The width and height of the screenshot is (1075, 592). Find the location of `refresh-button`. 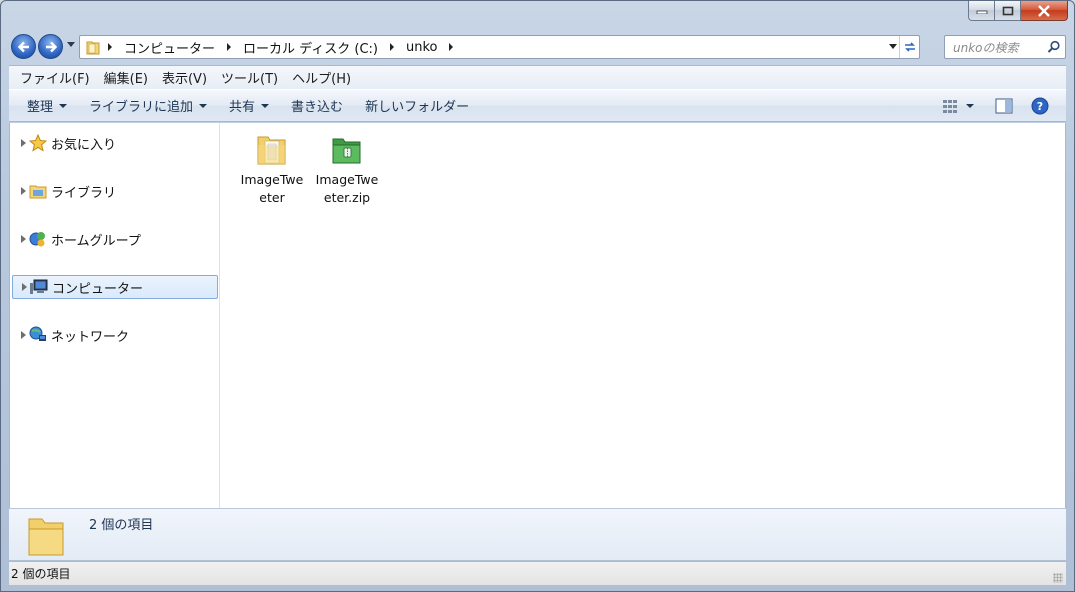

refresh-button is located at coordinates (909, 47).